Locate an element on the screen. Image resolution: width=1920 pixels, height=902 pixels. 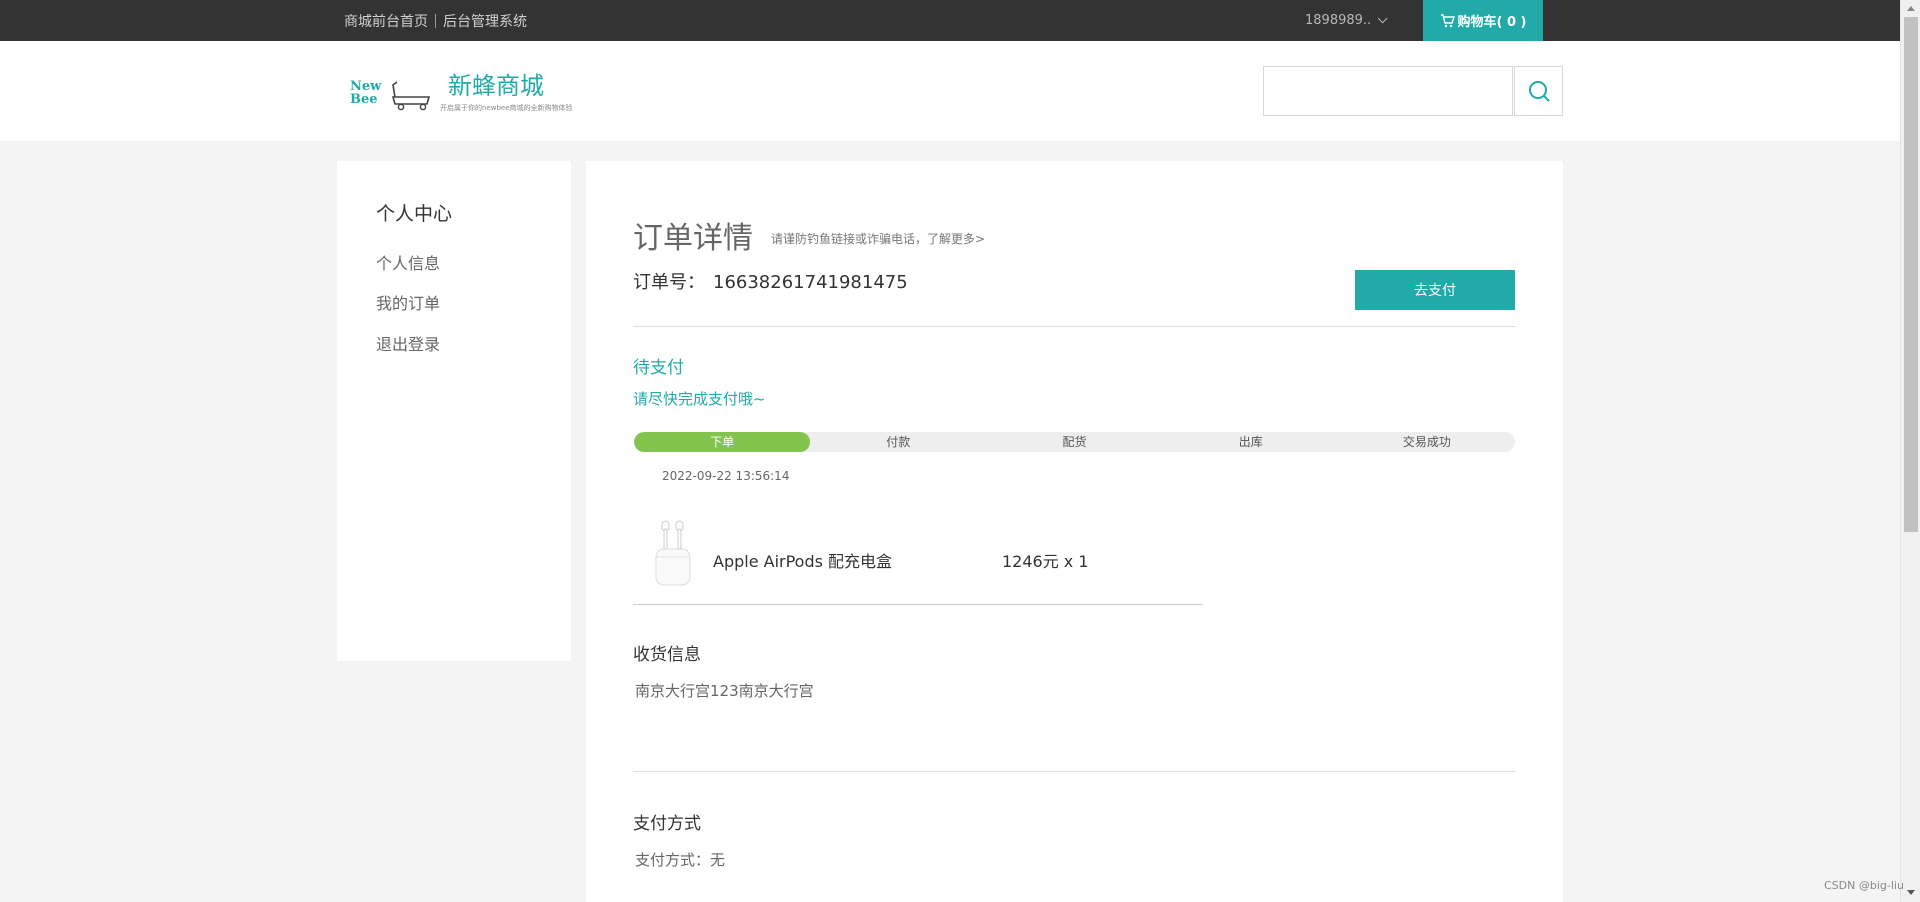
logo: New Bee is located at coordinates (391, 96).